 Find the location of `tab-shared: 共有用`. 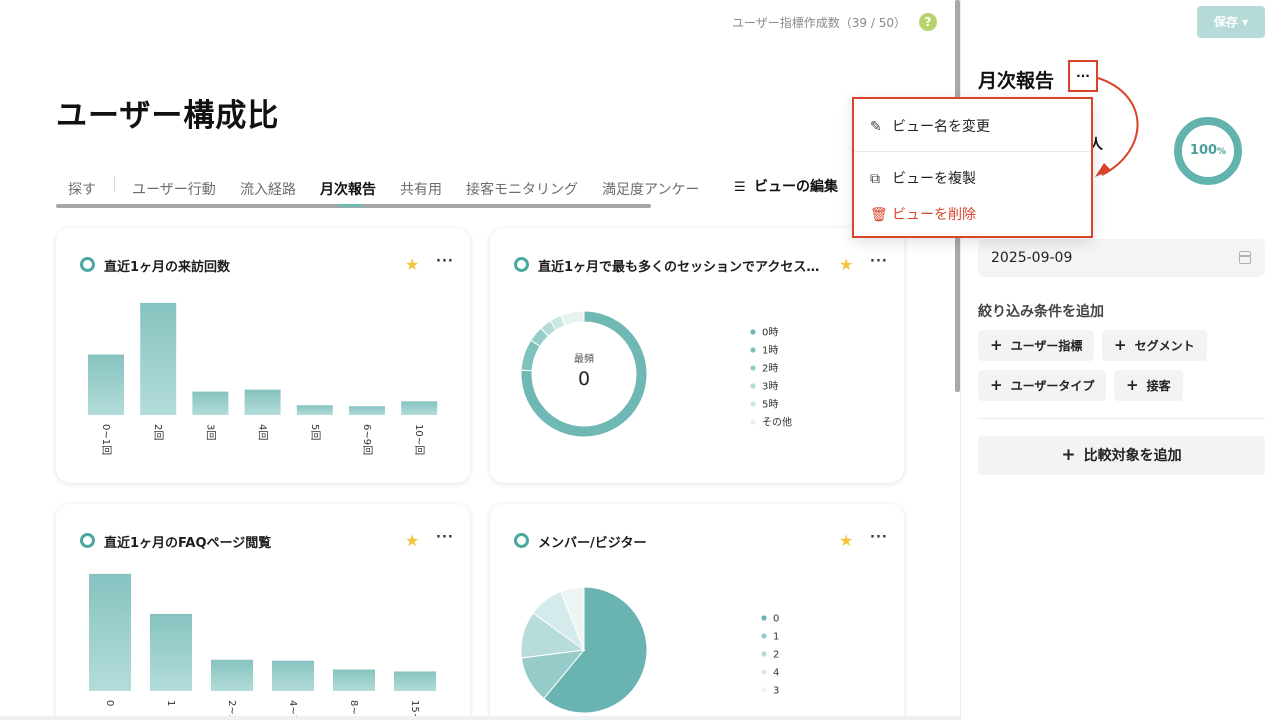

tab-shared: 共有用 is located at coordinates (421, 189).